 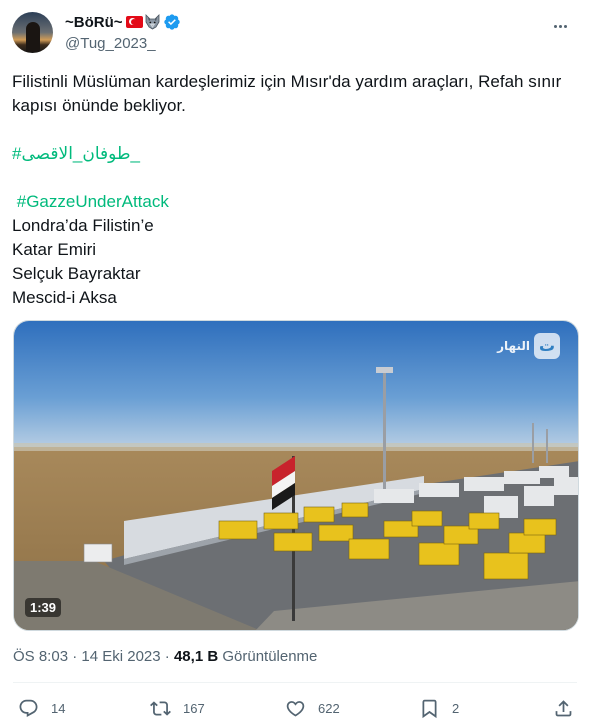 I want to click on author-names: ~BöRü~ @Tug_2023_, so click(x=123, y=32).